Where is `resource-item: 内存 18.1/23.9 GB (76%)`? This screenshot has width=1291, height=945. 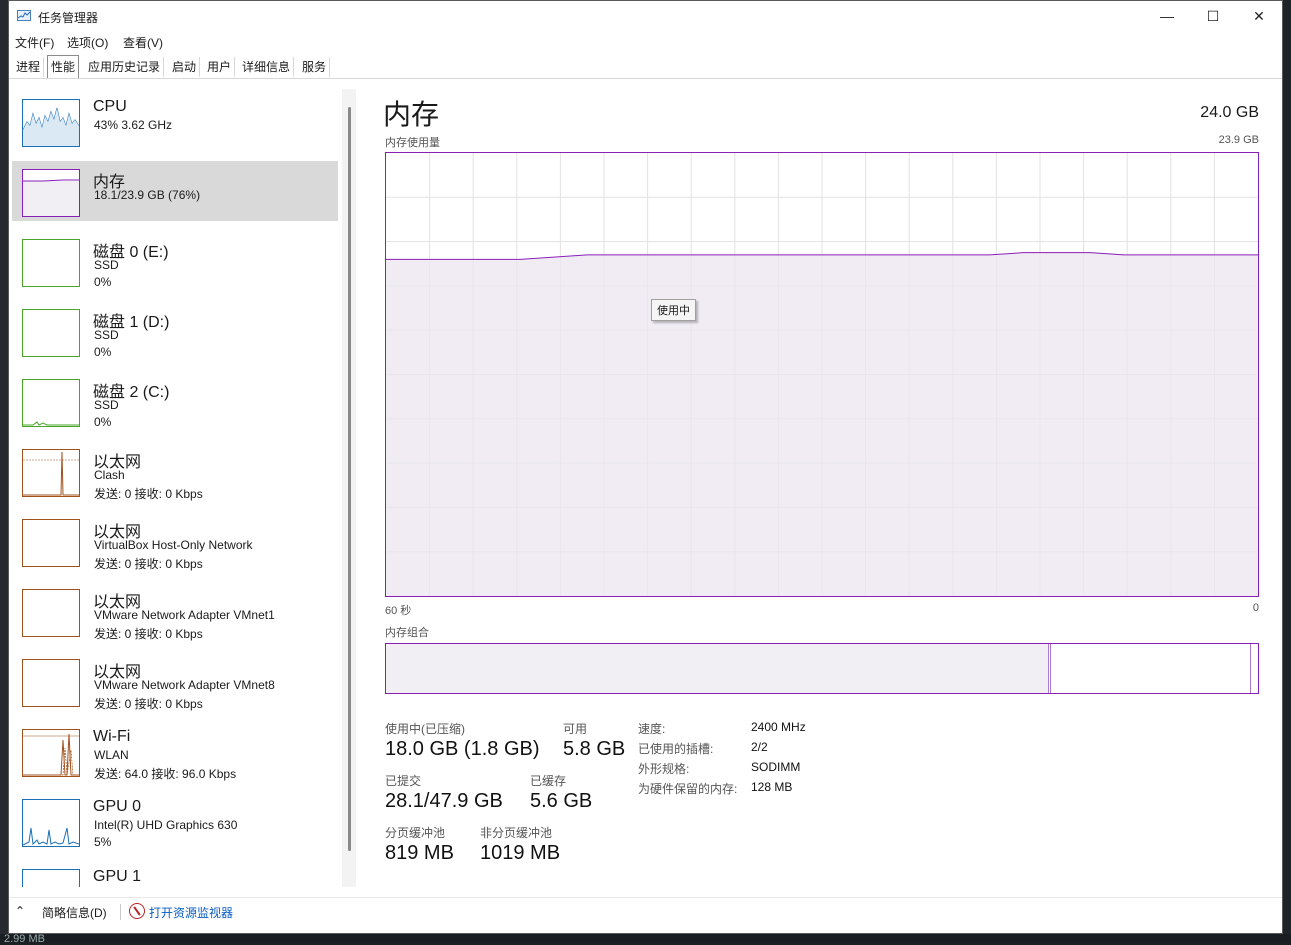
resource-item: 内存 18.1/23.9 GB (76%) is located at coordinates (175, 191).